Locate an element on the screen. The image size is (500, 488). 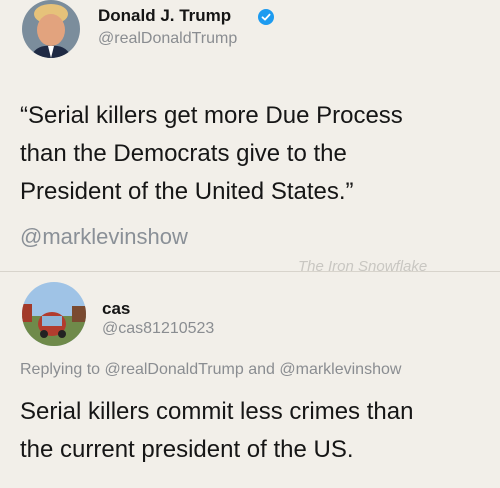
avatar-trump-image is located at coordinates (51, 29).